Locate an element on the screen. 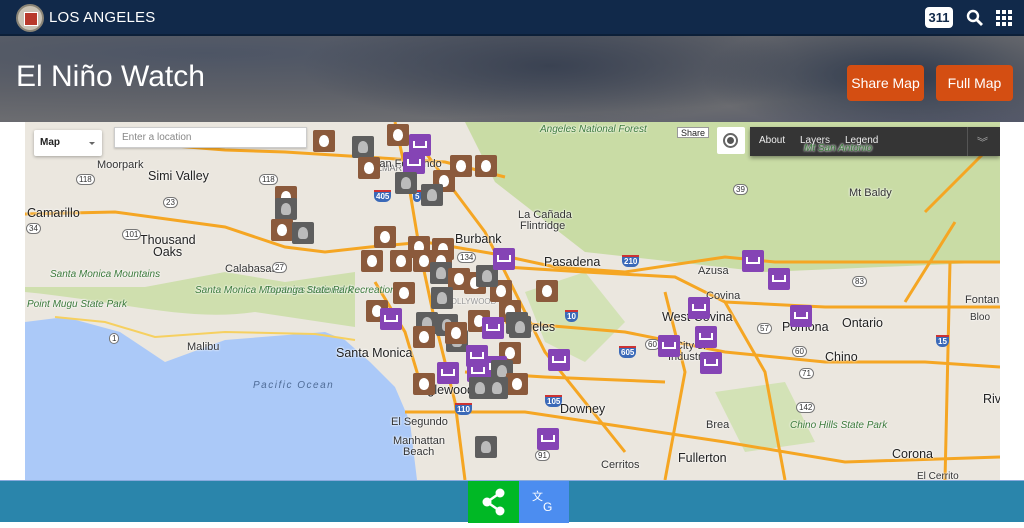  label-azusa: Azusa is located at coordinates (713, 271).